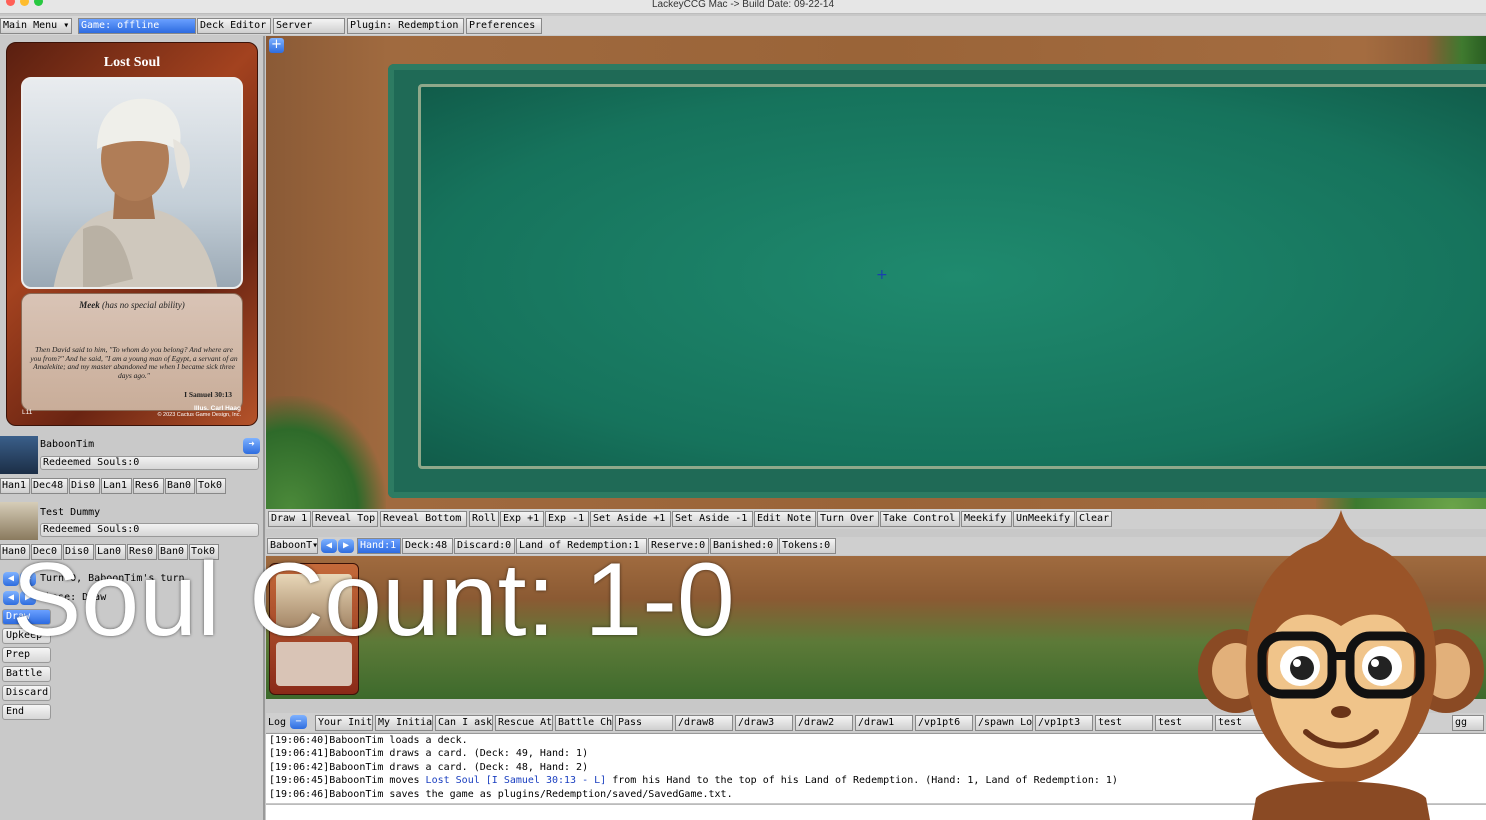 This screenshot has height=820, width=1486. What do you see at coordinates (1094, 519) in the screenshot?
I see `clear-button: Clear` at bounding box center [1094, 519].